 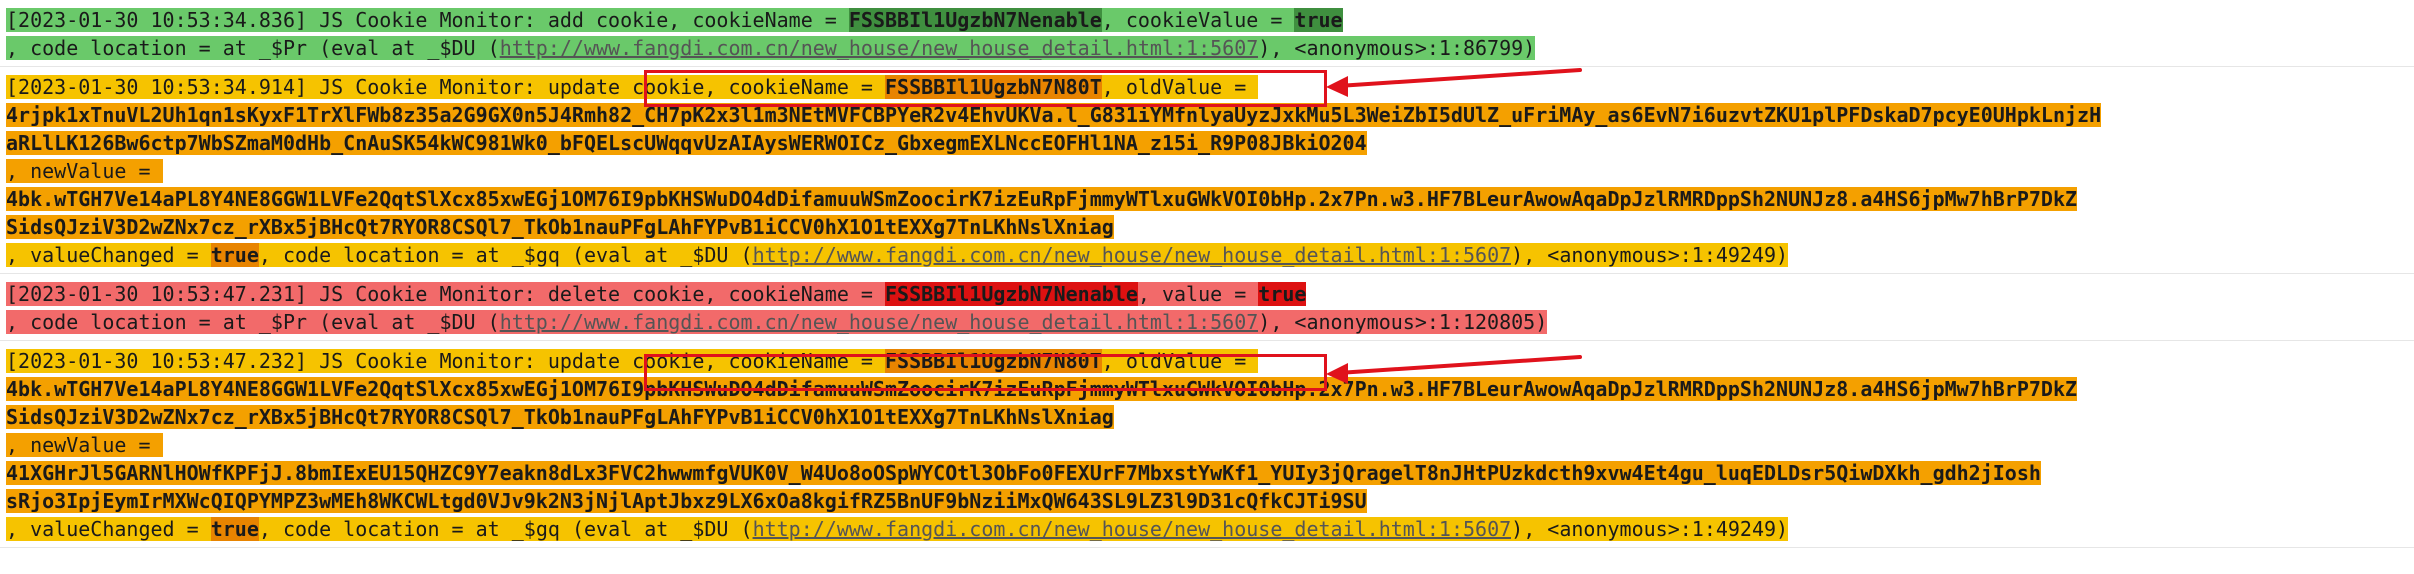 I want to click on log-text: ), <anonymous>:1:86799), so click(x=1397, y=48).